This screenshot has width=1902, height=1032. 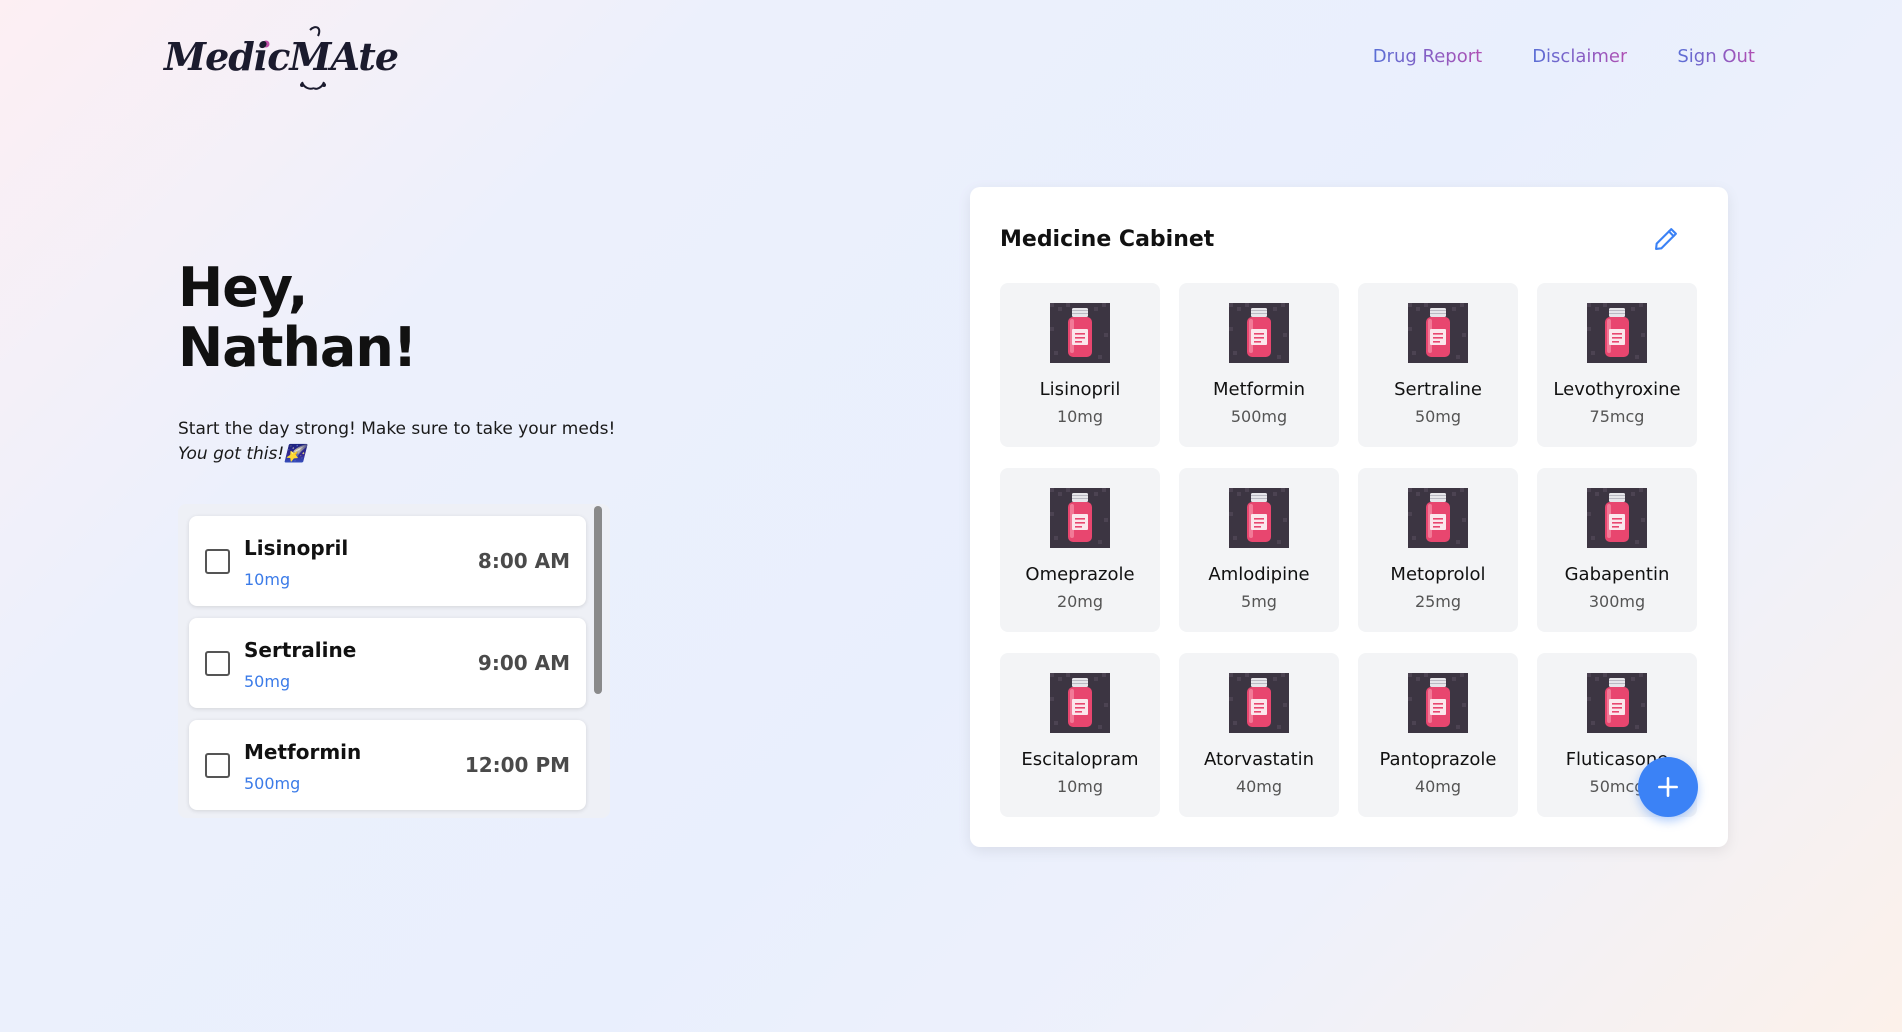 I want to click on medicine-card: Gabapentin 300mg, so click(x=1617, y=550).